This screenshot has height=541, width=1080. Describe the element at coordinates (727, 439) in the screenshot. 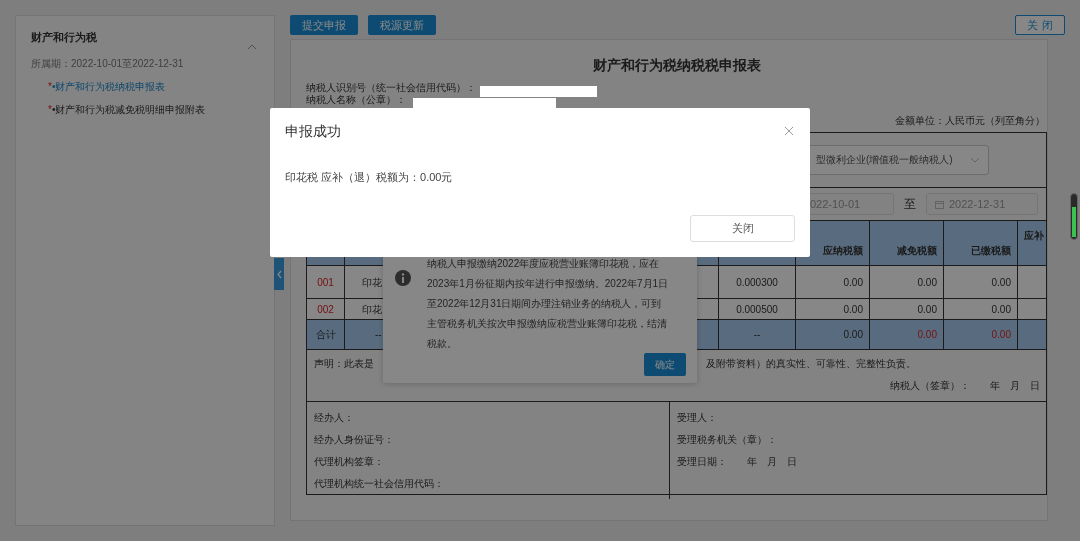

I see `field-label: 受理税务机关（章）：` at that location.